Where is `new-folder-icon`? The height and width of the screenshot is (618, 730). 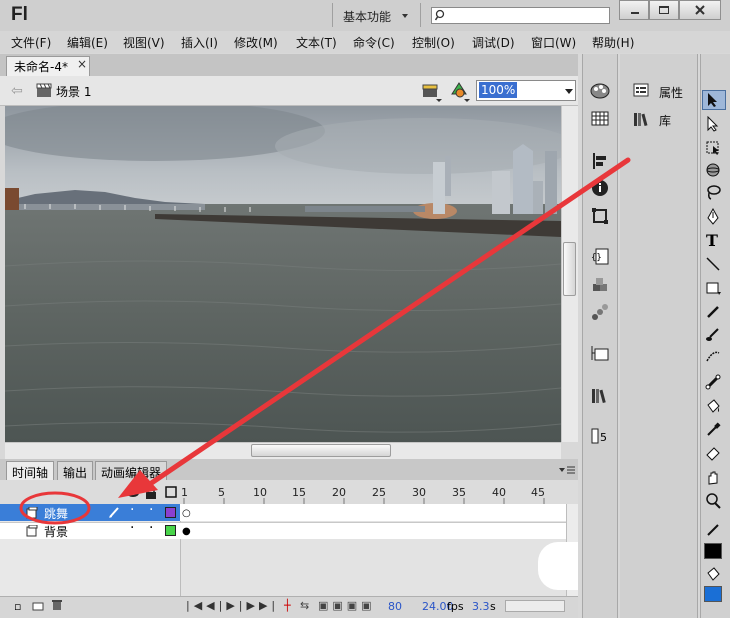
new-folder-icon is located at coordinates (38, 606).